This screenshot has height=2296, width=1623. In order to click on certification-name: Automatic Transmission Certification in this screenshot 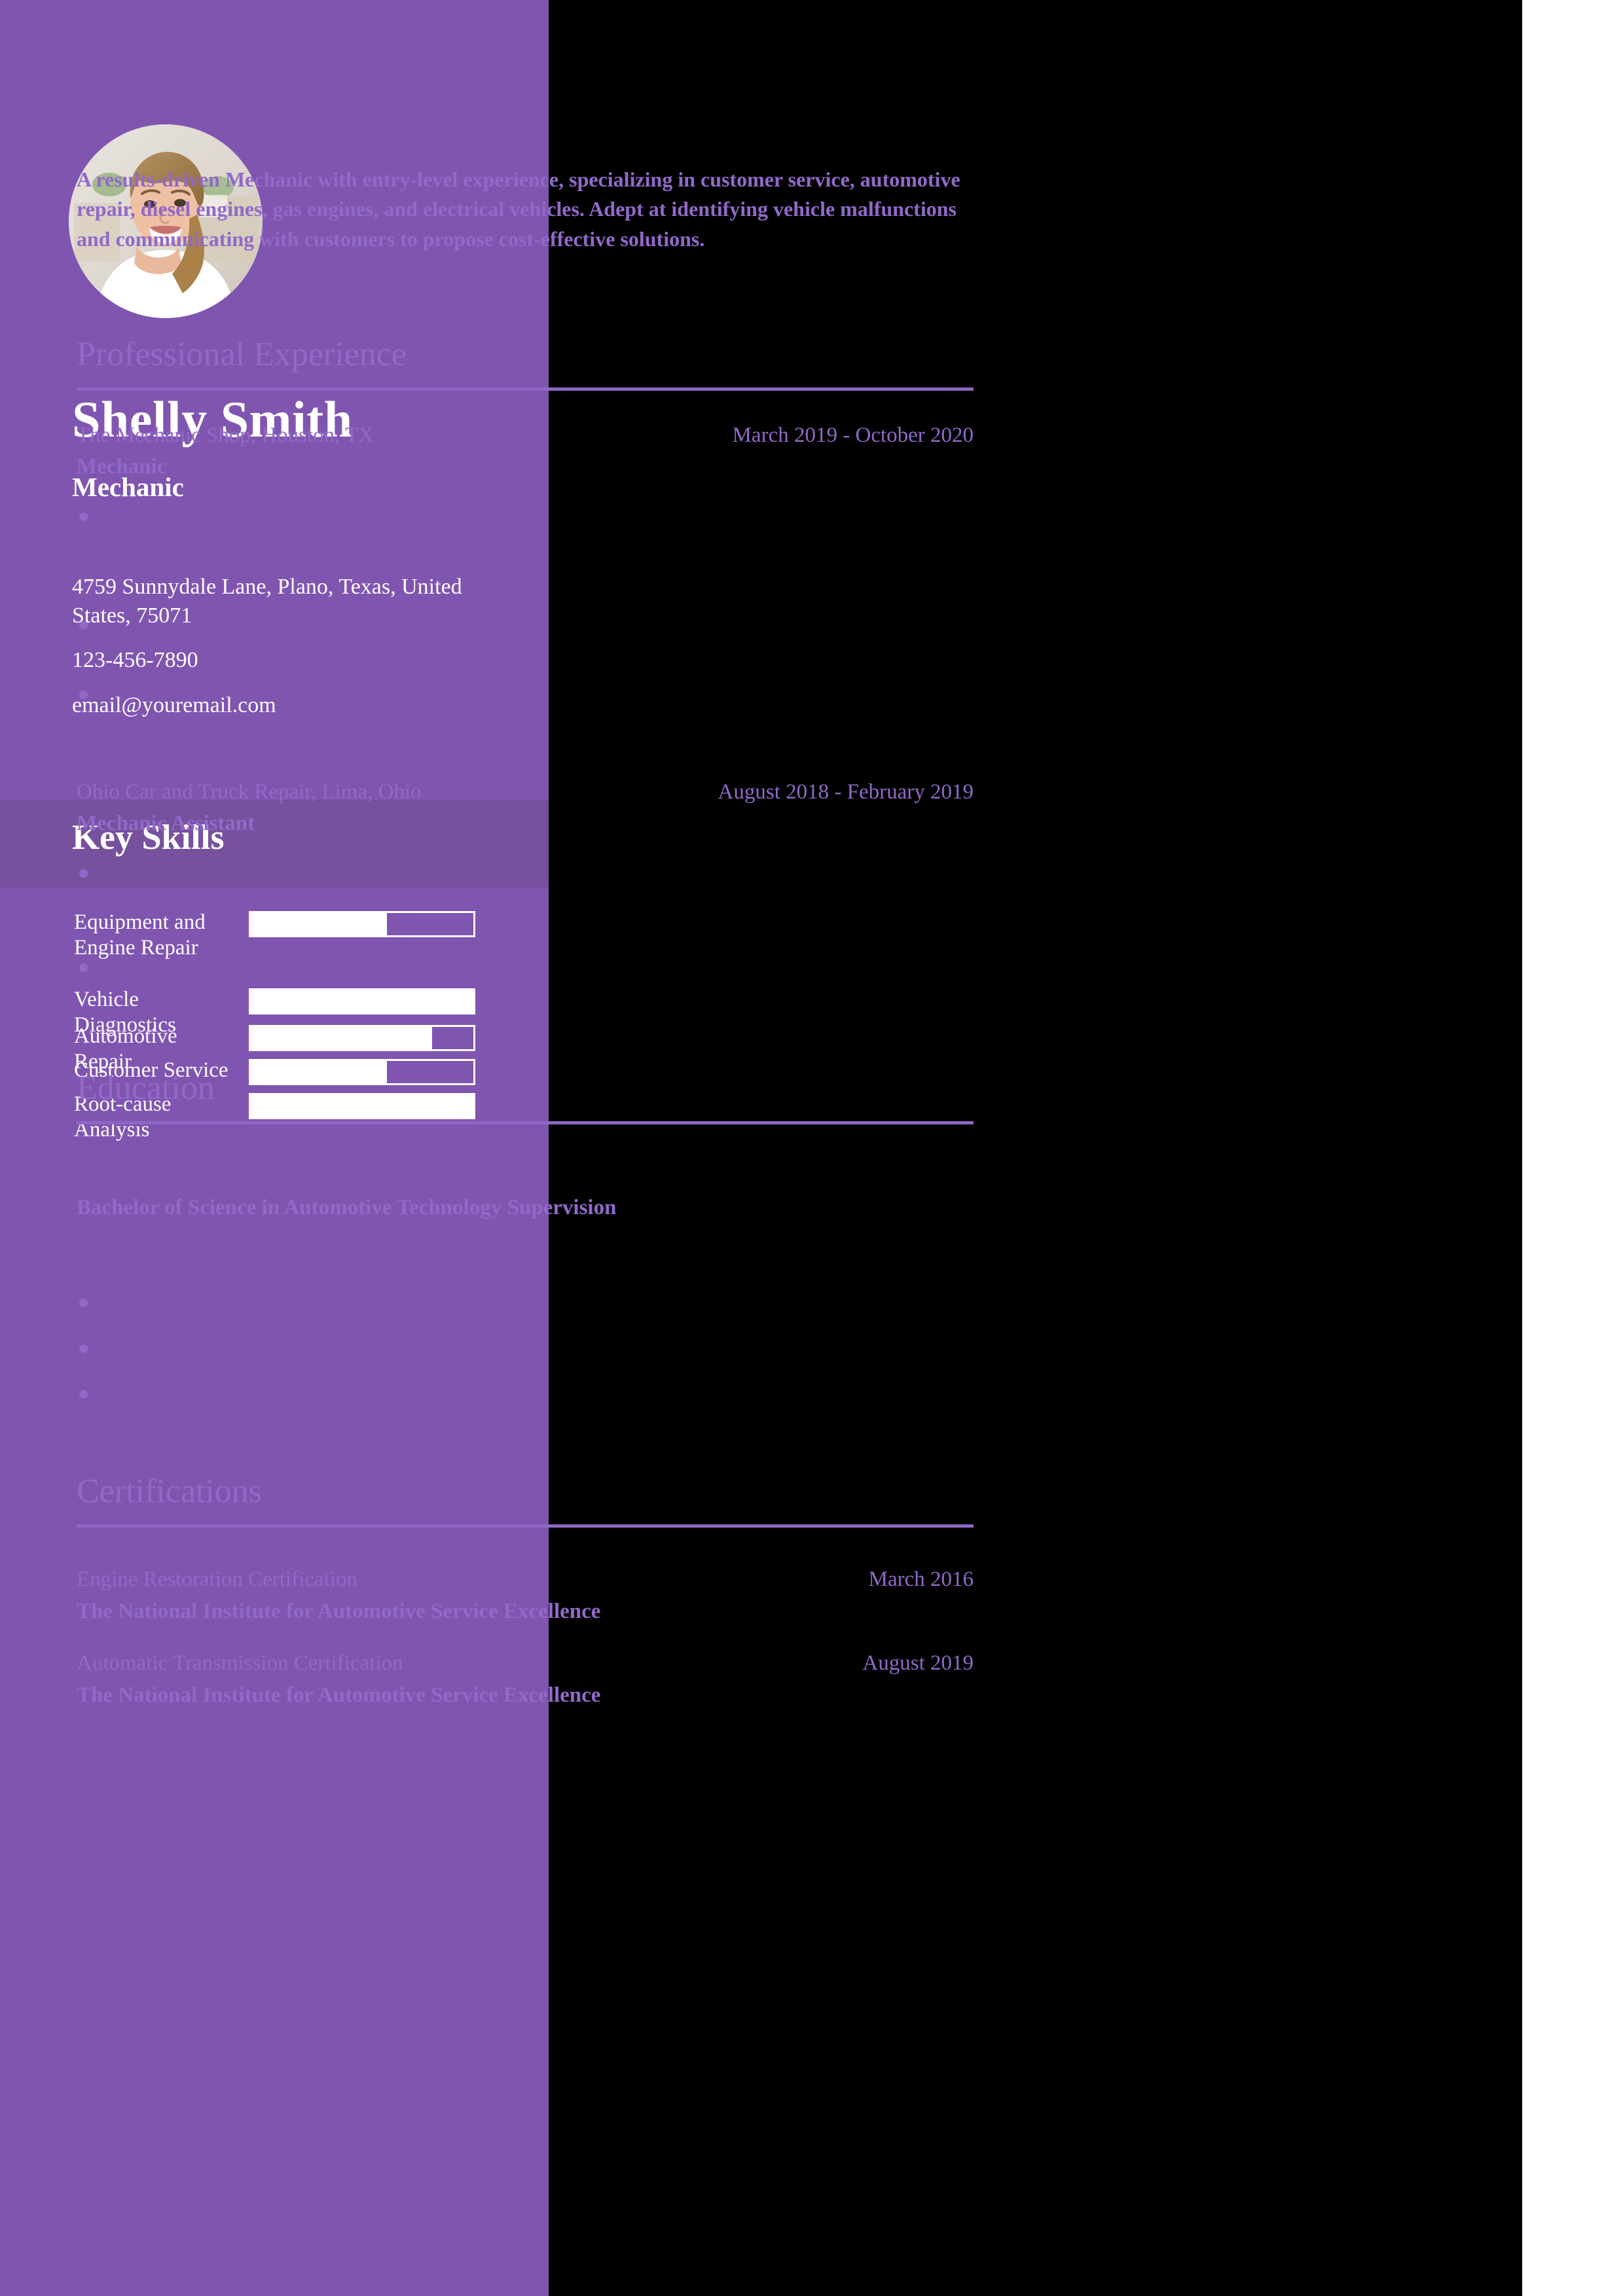, I will do `click(240, 1663)`.